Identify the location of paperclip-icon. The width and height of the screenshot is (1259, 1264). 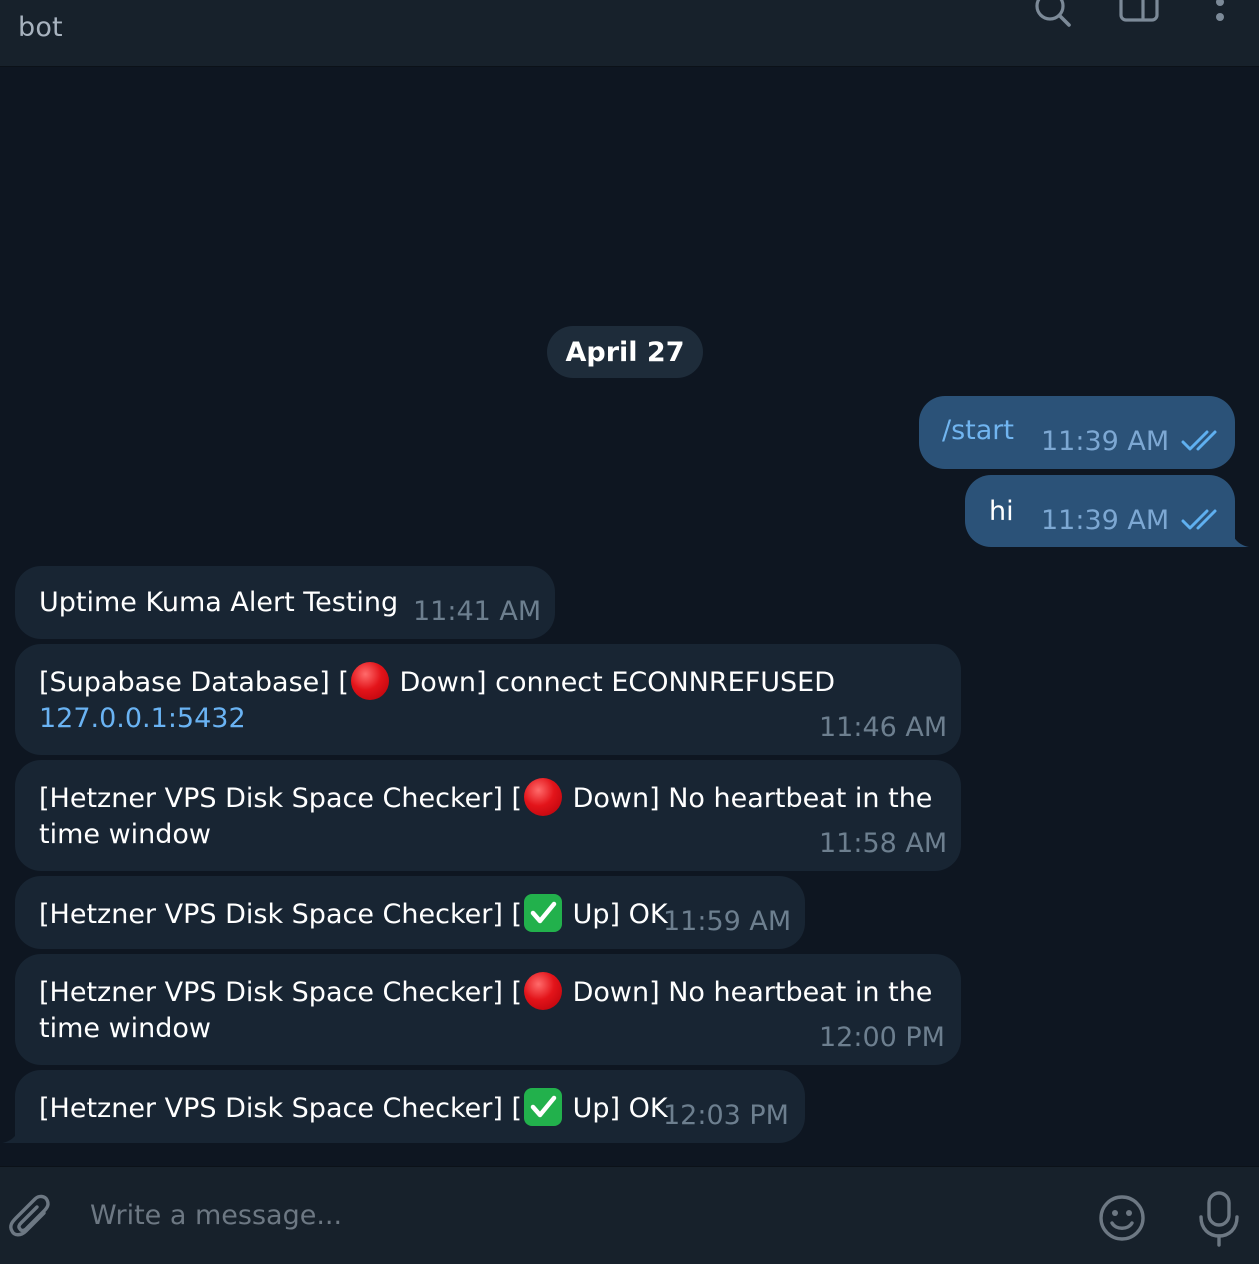
(32, 1218).